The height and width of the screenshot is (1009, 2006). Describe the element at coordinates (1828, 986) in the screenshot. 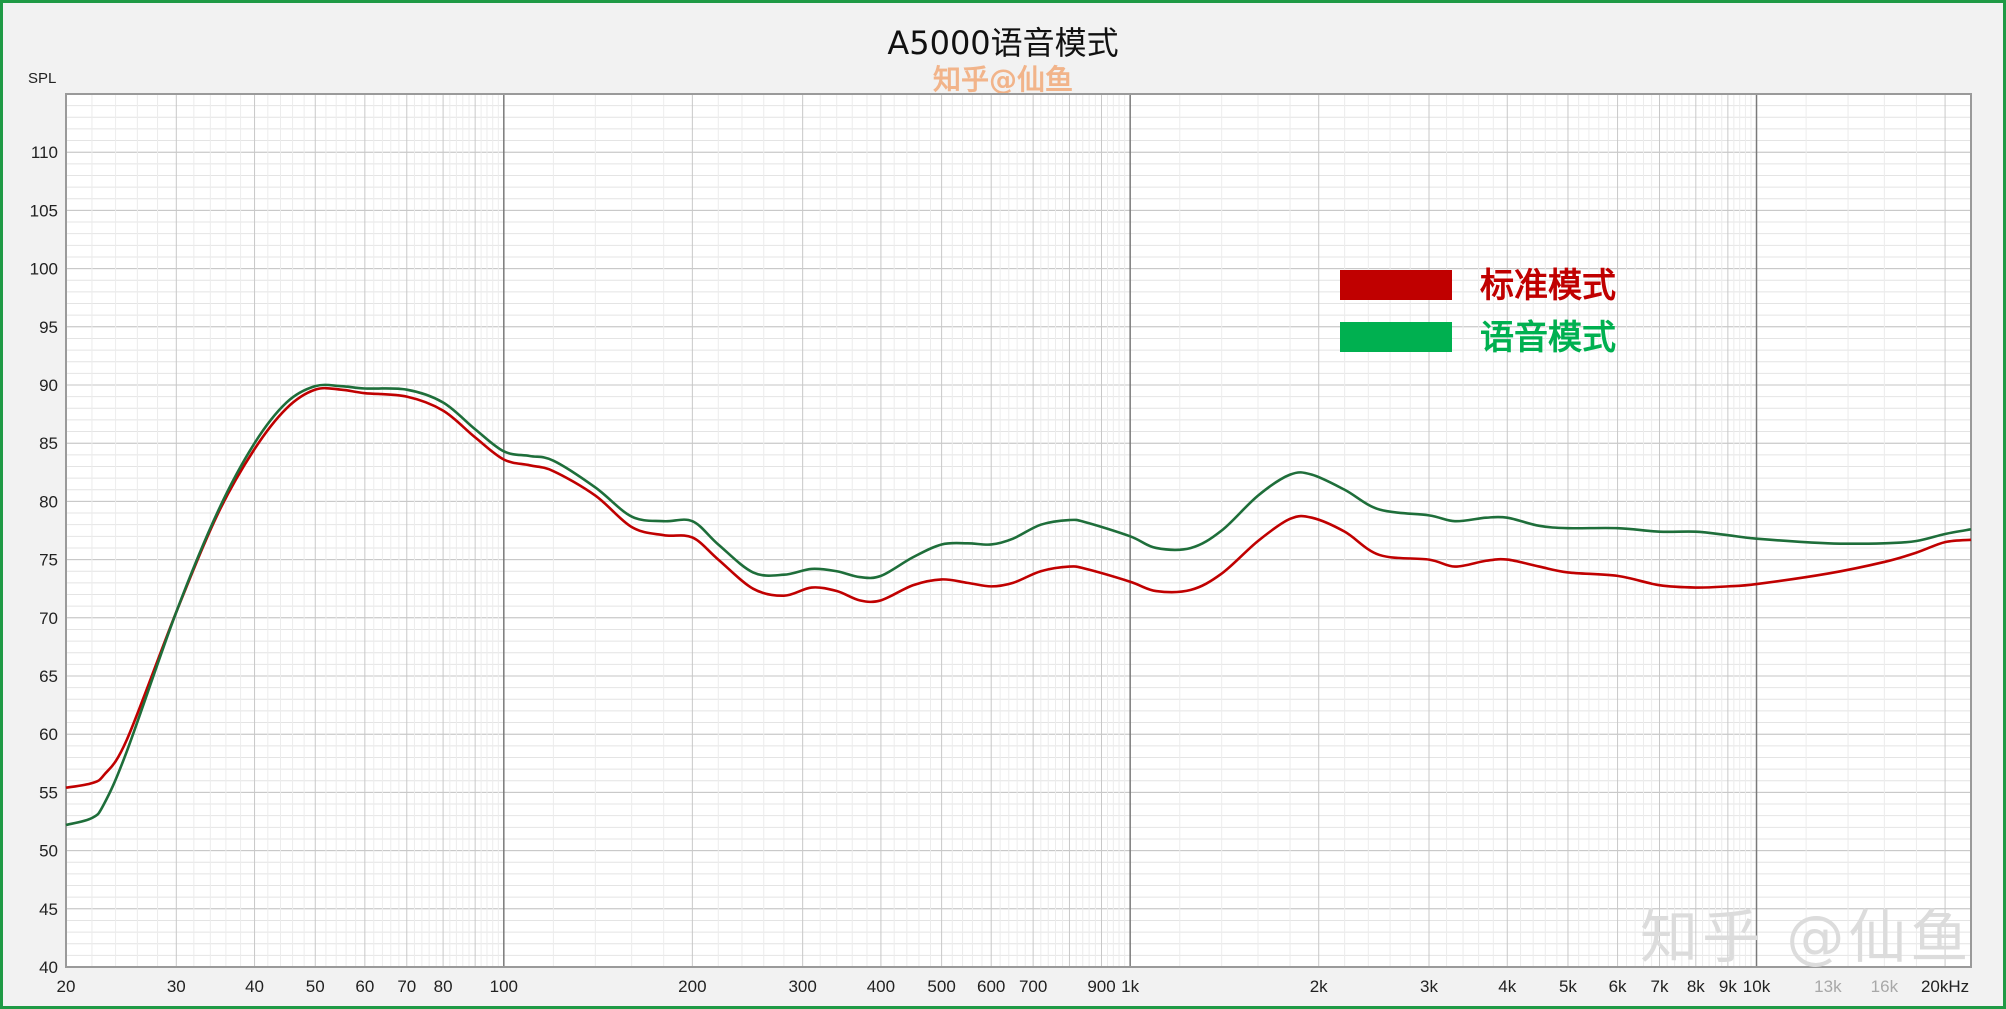

I see `x-tick-label: 13k` at that location.